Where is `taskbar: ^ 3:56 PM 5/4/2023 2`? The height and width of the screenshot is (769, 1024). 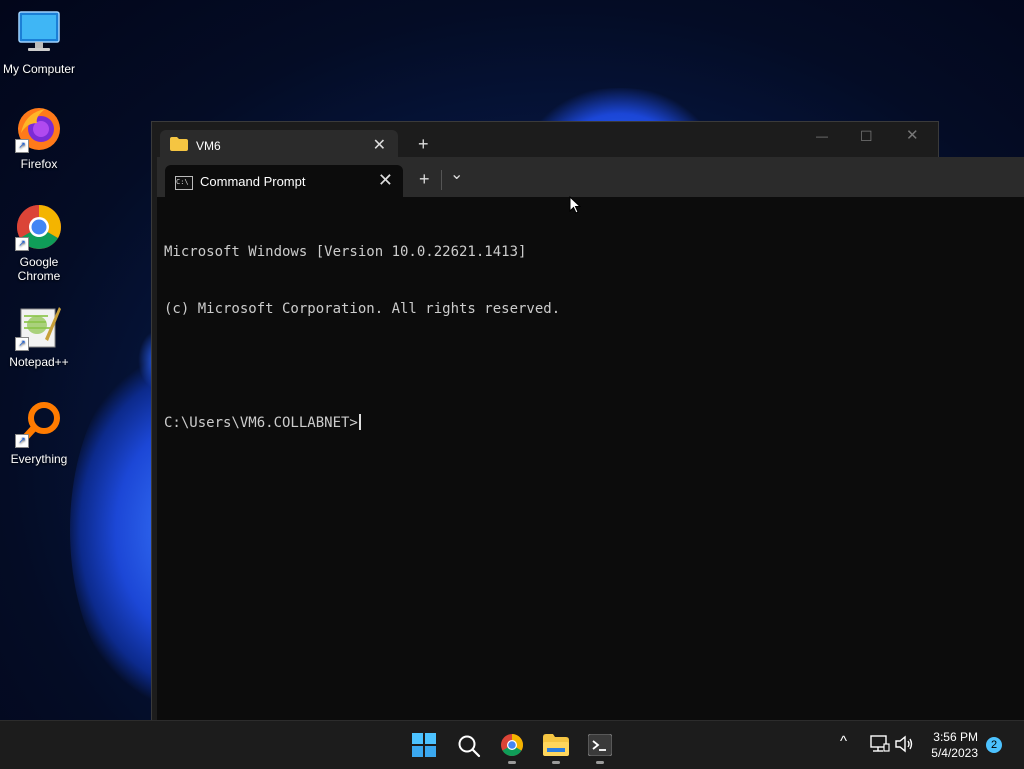 taskbar: ^ 3:56 PM 5/4/2023 2 is located at coordinates (512, 744).